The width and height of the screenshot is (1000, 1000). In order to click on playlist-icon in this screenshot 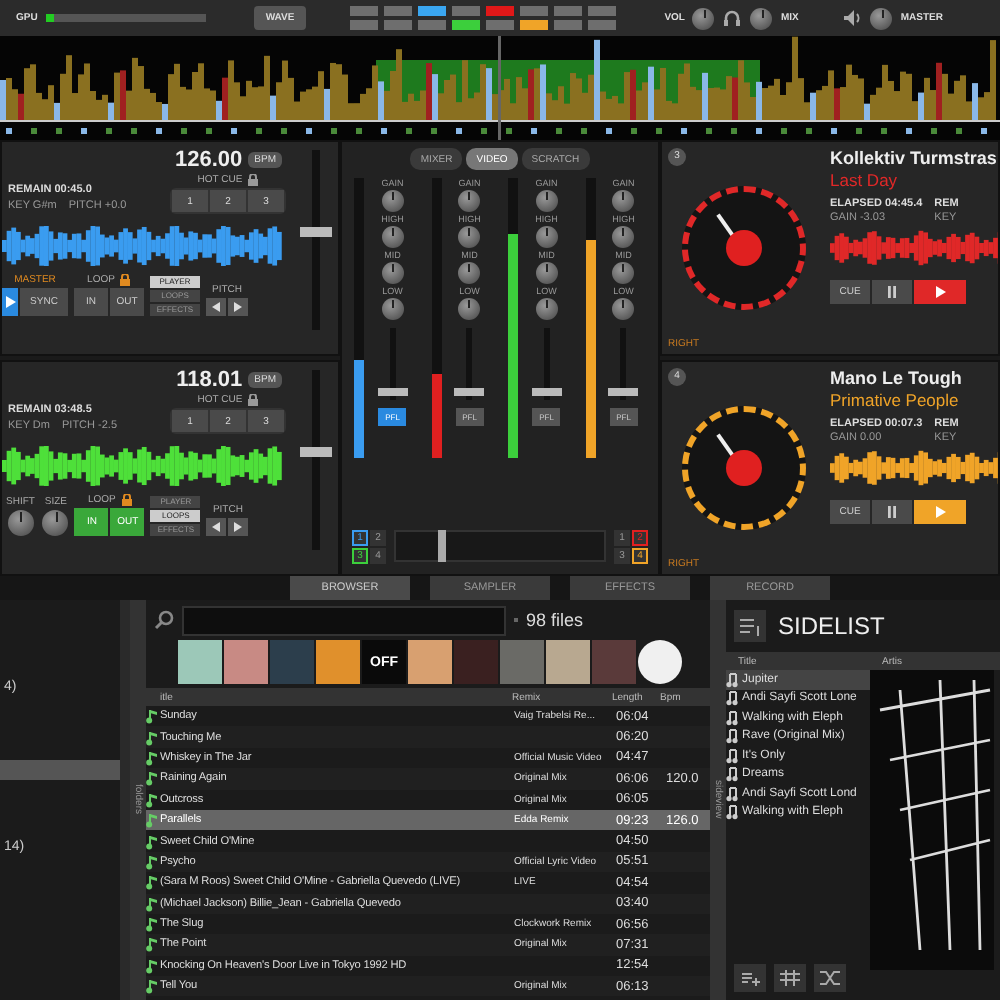, I will do `click(750, 626)`.